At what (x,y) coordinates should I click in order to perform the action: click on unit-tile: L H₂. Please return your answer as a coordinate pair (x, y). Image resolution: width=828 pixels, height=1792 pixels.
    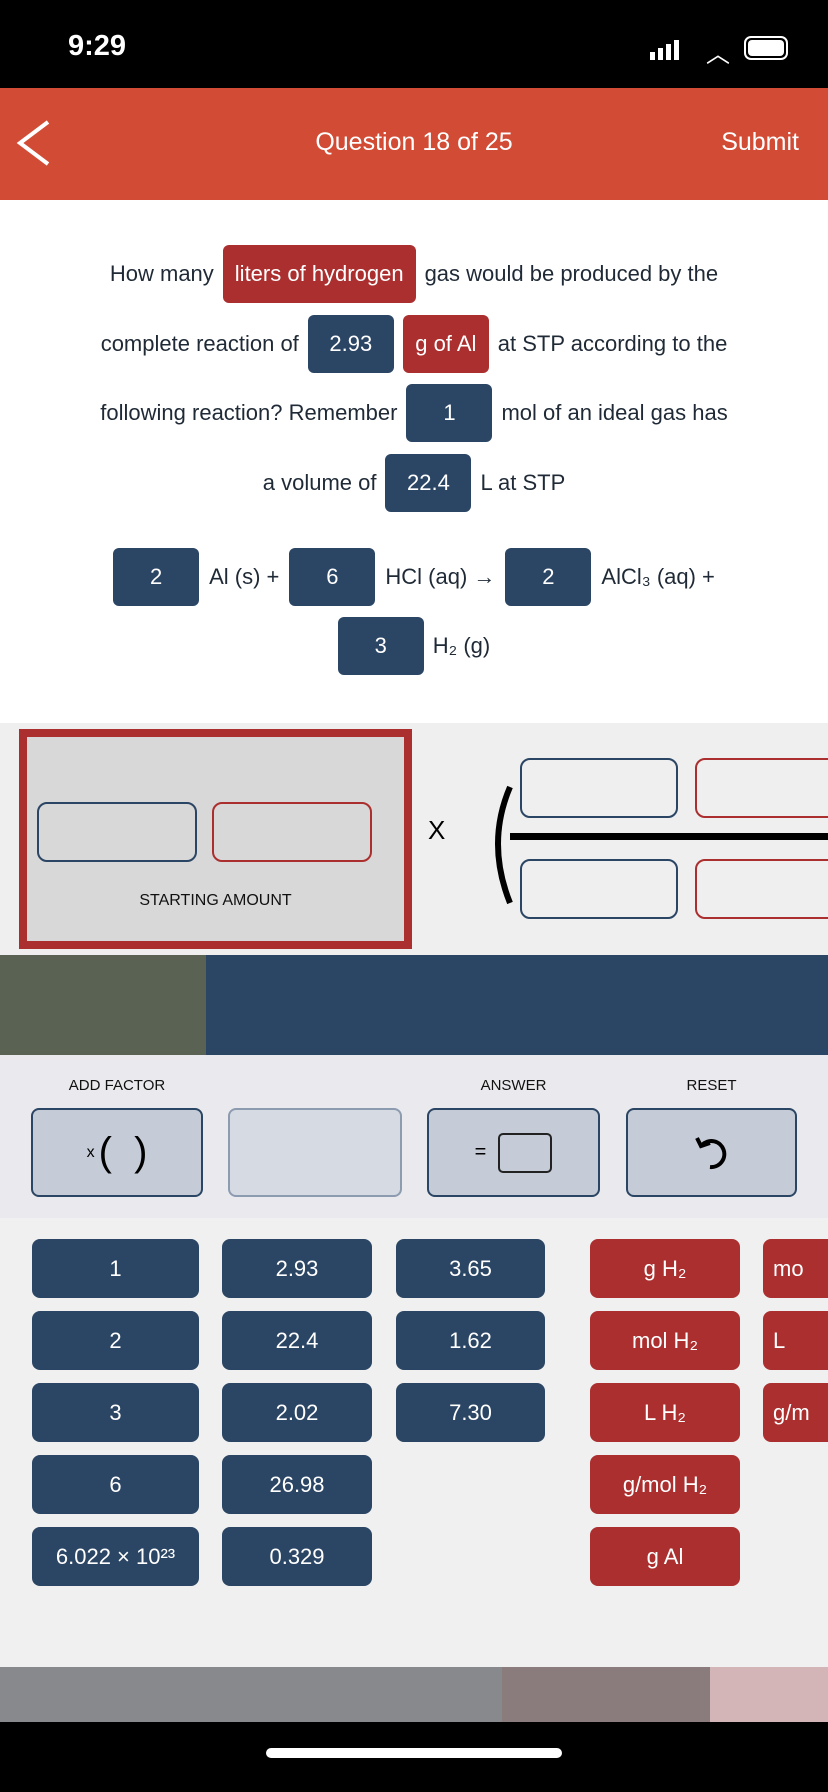
    Looking at the image, I should click on (665, 1412).